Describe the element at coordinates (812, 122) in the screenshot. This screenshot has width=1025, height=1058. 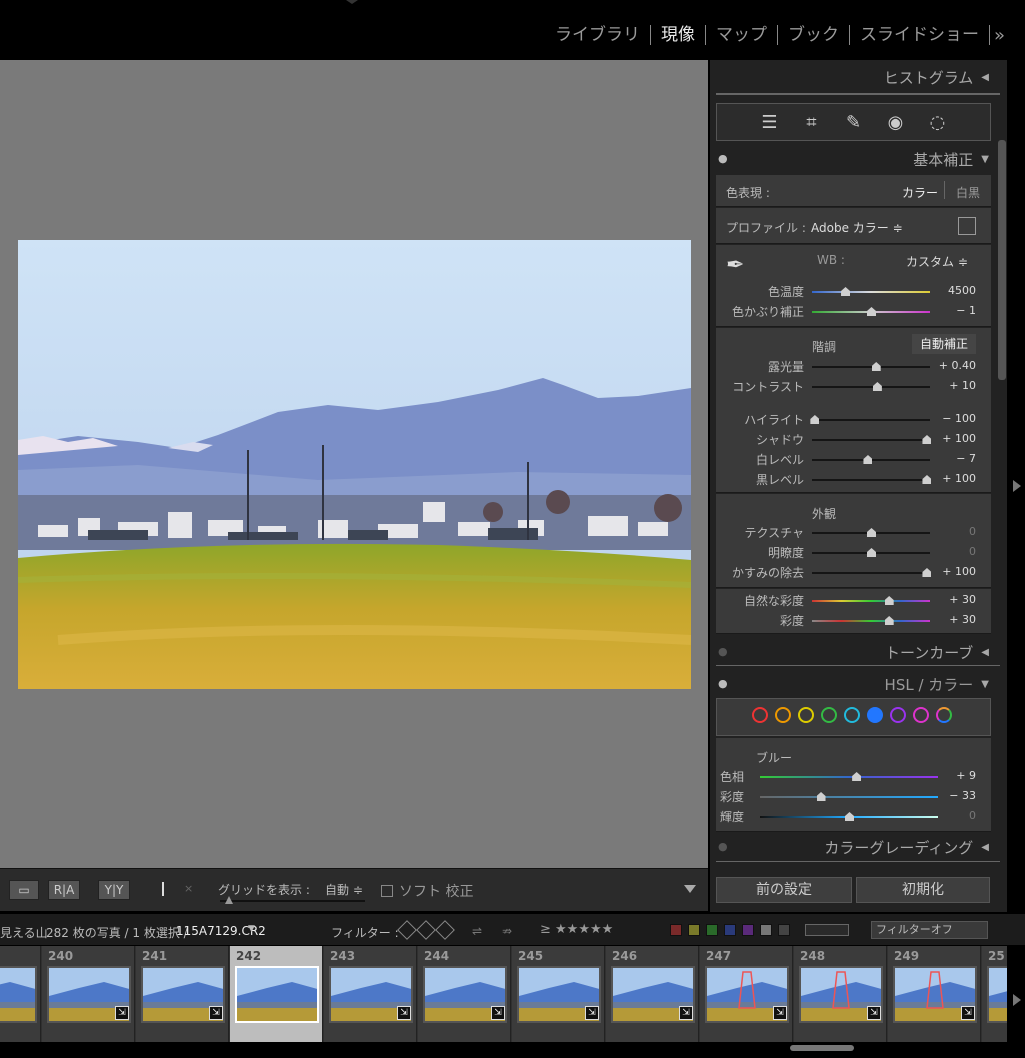
I see `crop-icon: ⌗` at that location.